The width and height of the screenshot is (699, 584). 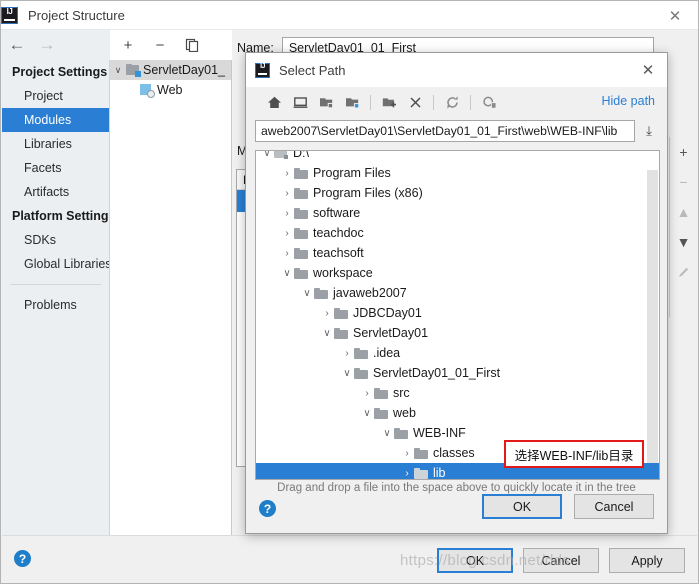 What do you see at coordinates (454, 453) in the screenshot?
I see `tree-item-label: classes` at bounding box center [454, 453].